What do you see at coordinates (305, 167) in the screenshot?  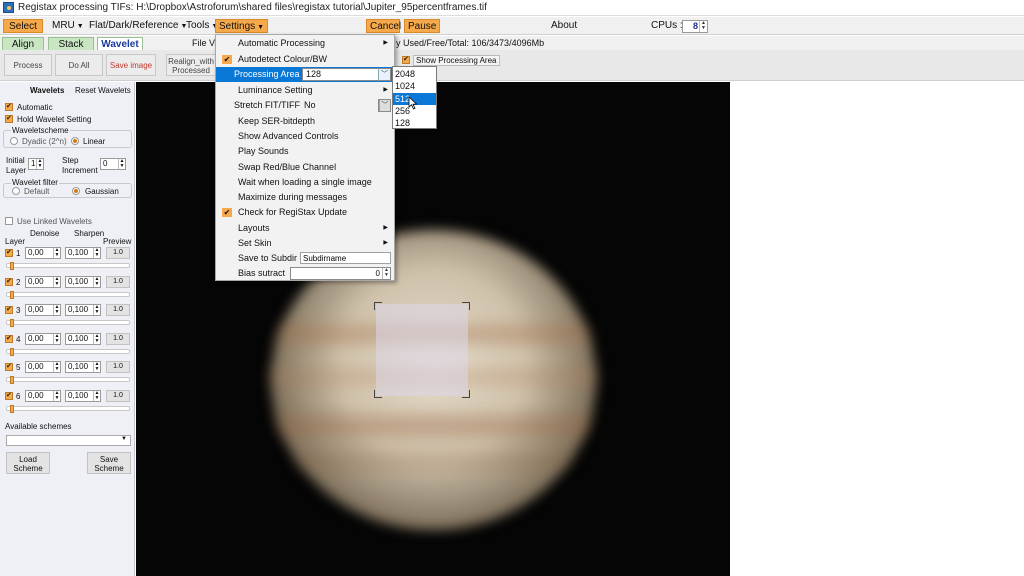 I see `menu-swap-red-blue: Swap Red/Blue Channel` at bounding box center [305, 167].